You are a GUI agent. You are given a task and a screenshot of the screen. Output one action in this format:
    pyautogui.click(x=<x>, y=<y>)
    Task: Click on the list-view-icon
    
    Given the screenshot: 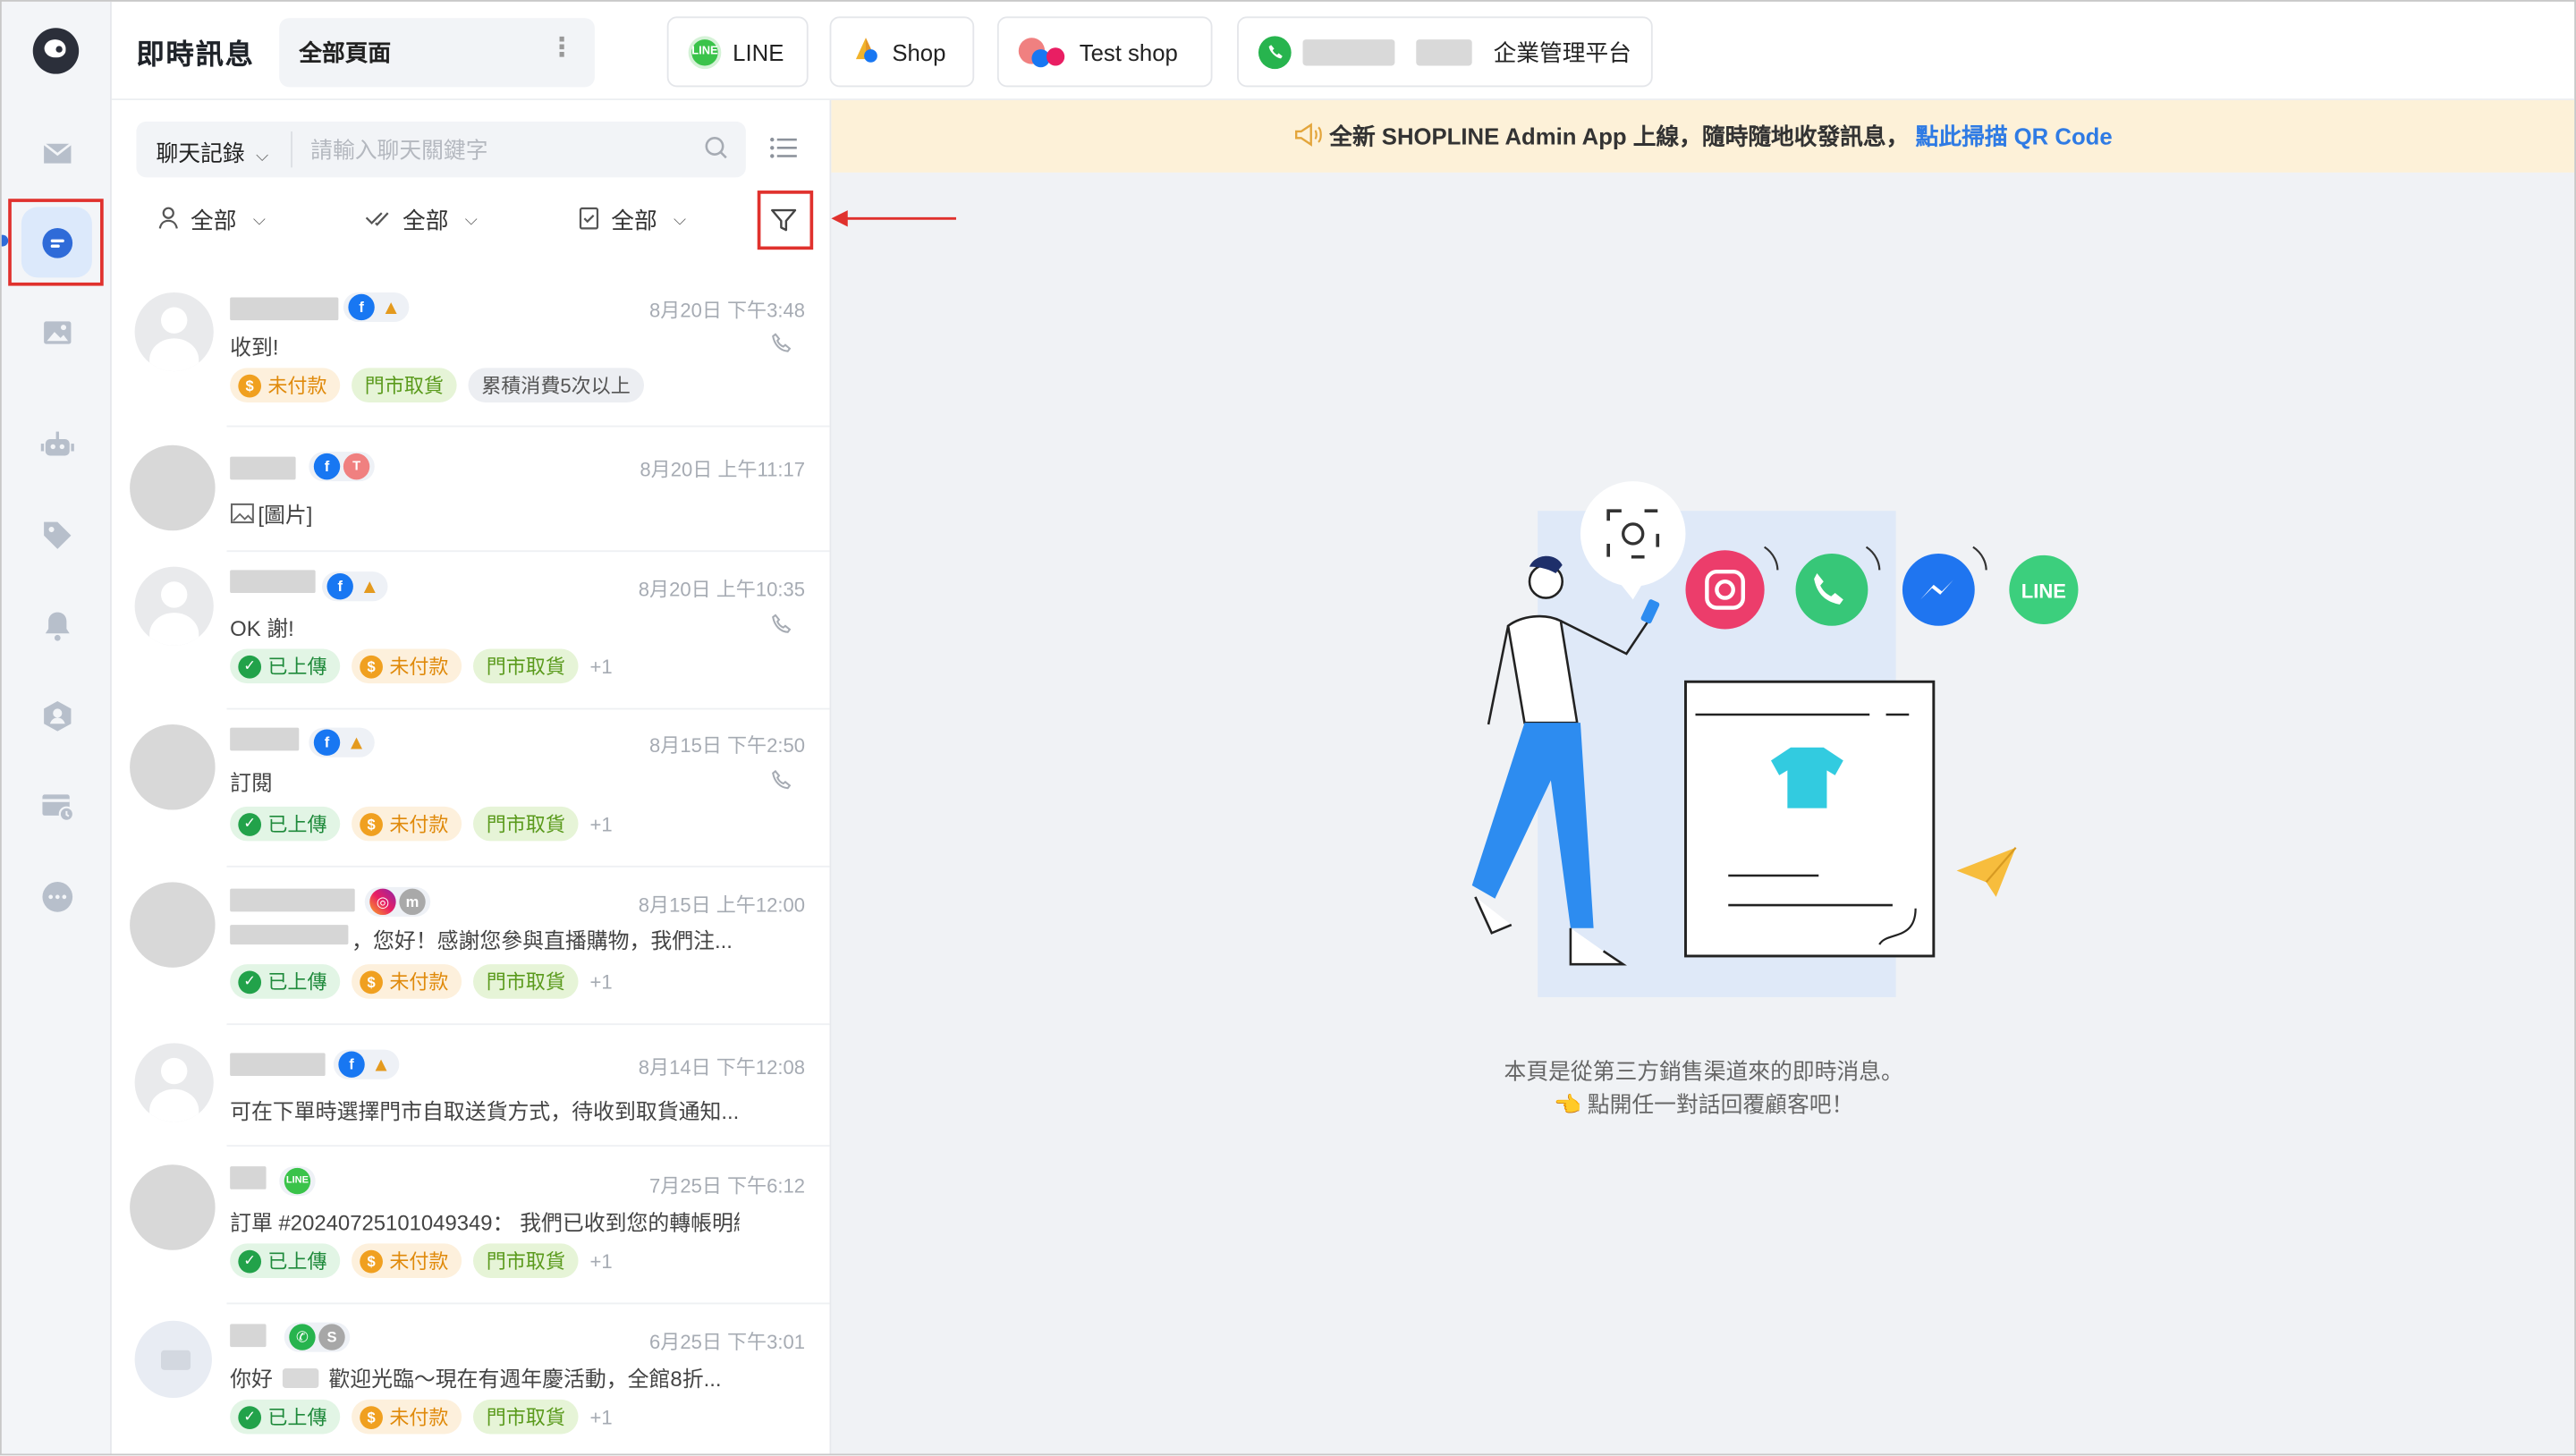 What is the action you would take?
    pyautogui.click(x=784, y=152)
    